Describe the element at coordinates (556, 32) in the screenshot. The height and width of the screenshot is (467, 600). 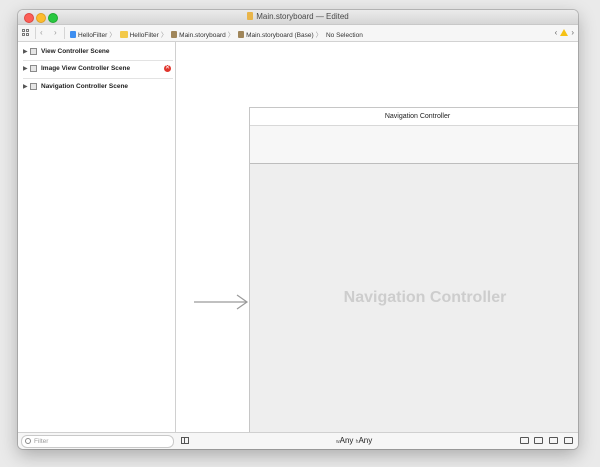
I see `prev-issue-icon: ‹` at that location.